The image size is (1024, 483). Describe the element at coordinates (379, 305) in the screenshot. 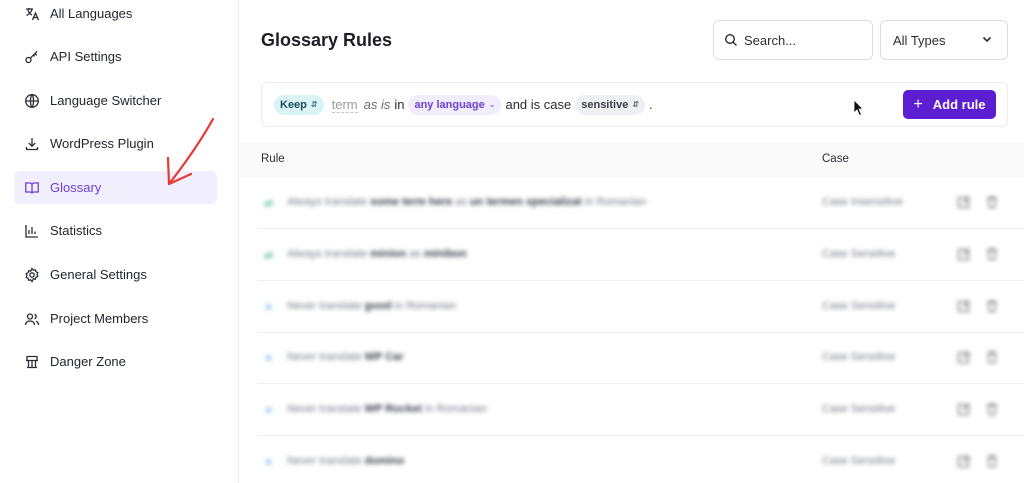

I see `rule-term: good` at that location.